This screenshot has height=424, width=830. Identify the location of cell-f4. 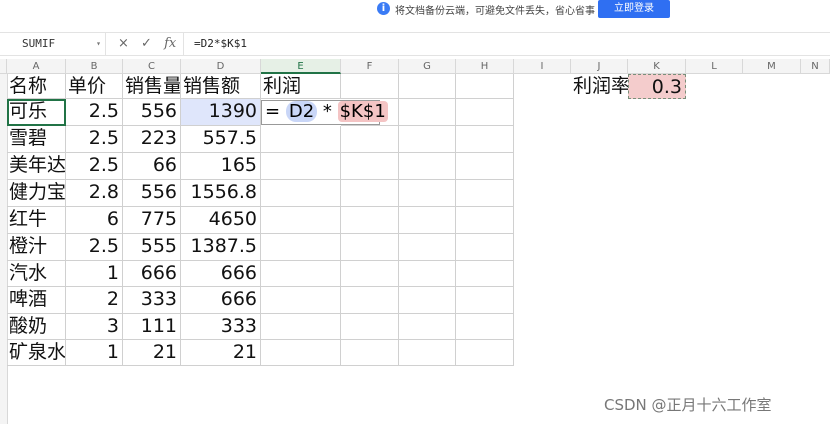
(370, 166).